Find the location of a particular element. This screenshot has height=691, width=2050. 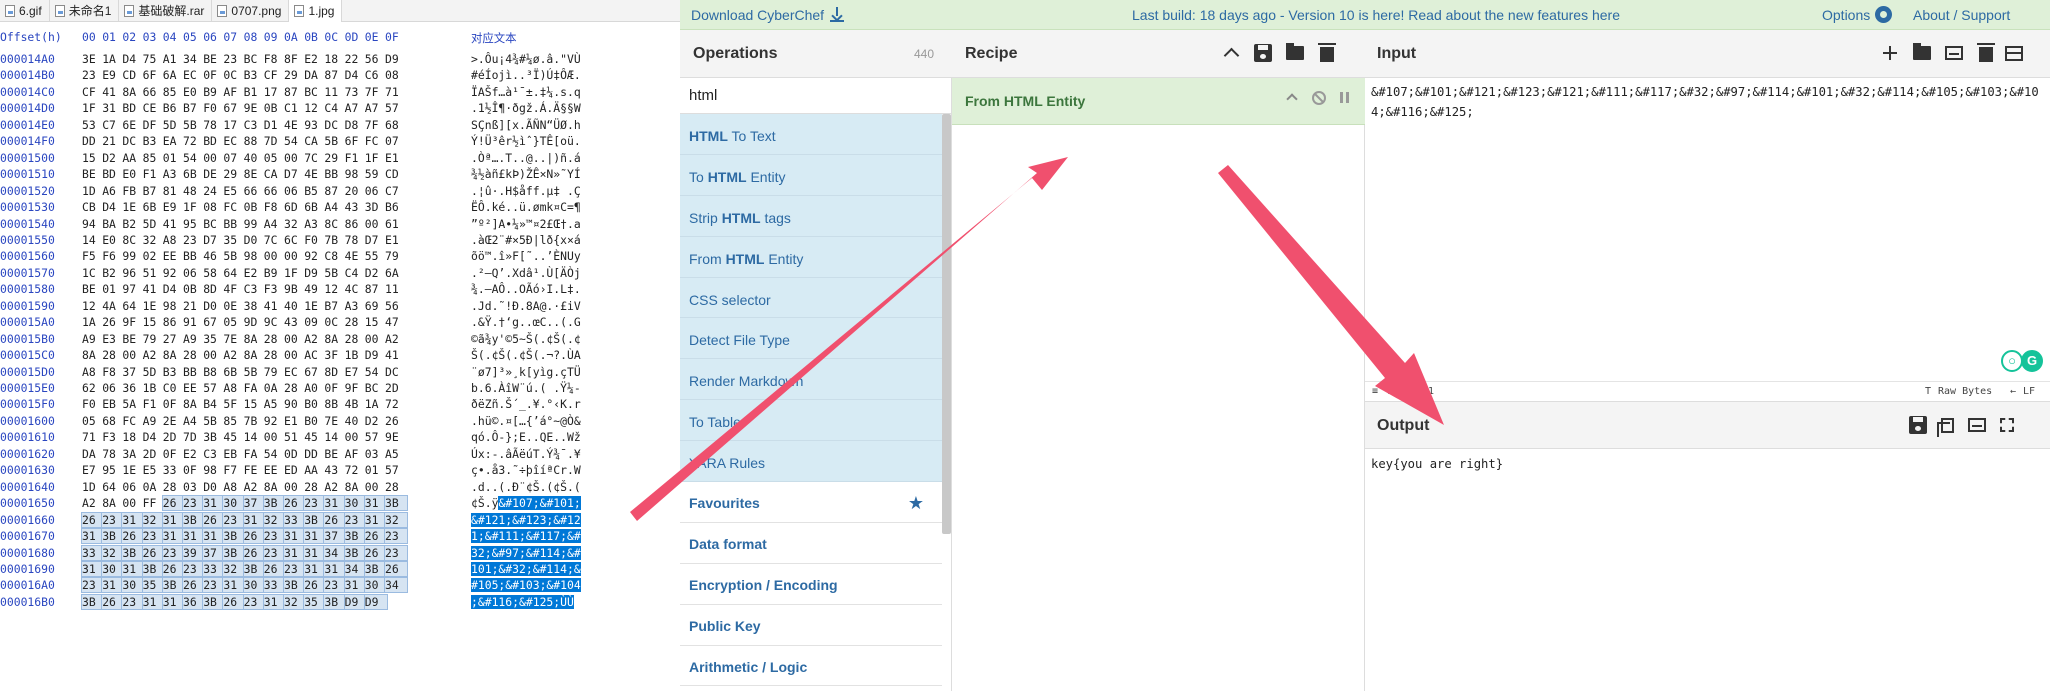

hex-byte: A9 is located at coordinates (194, 339).